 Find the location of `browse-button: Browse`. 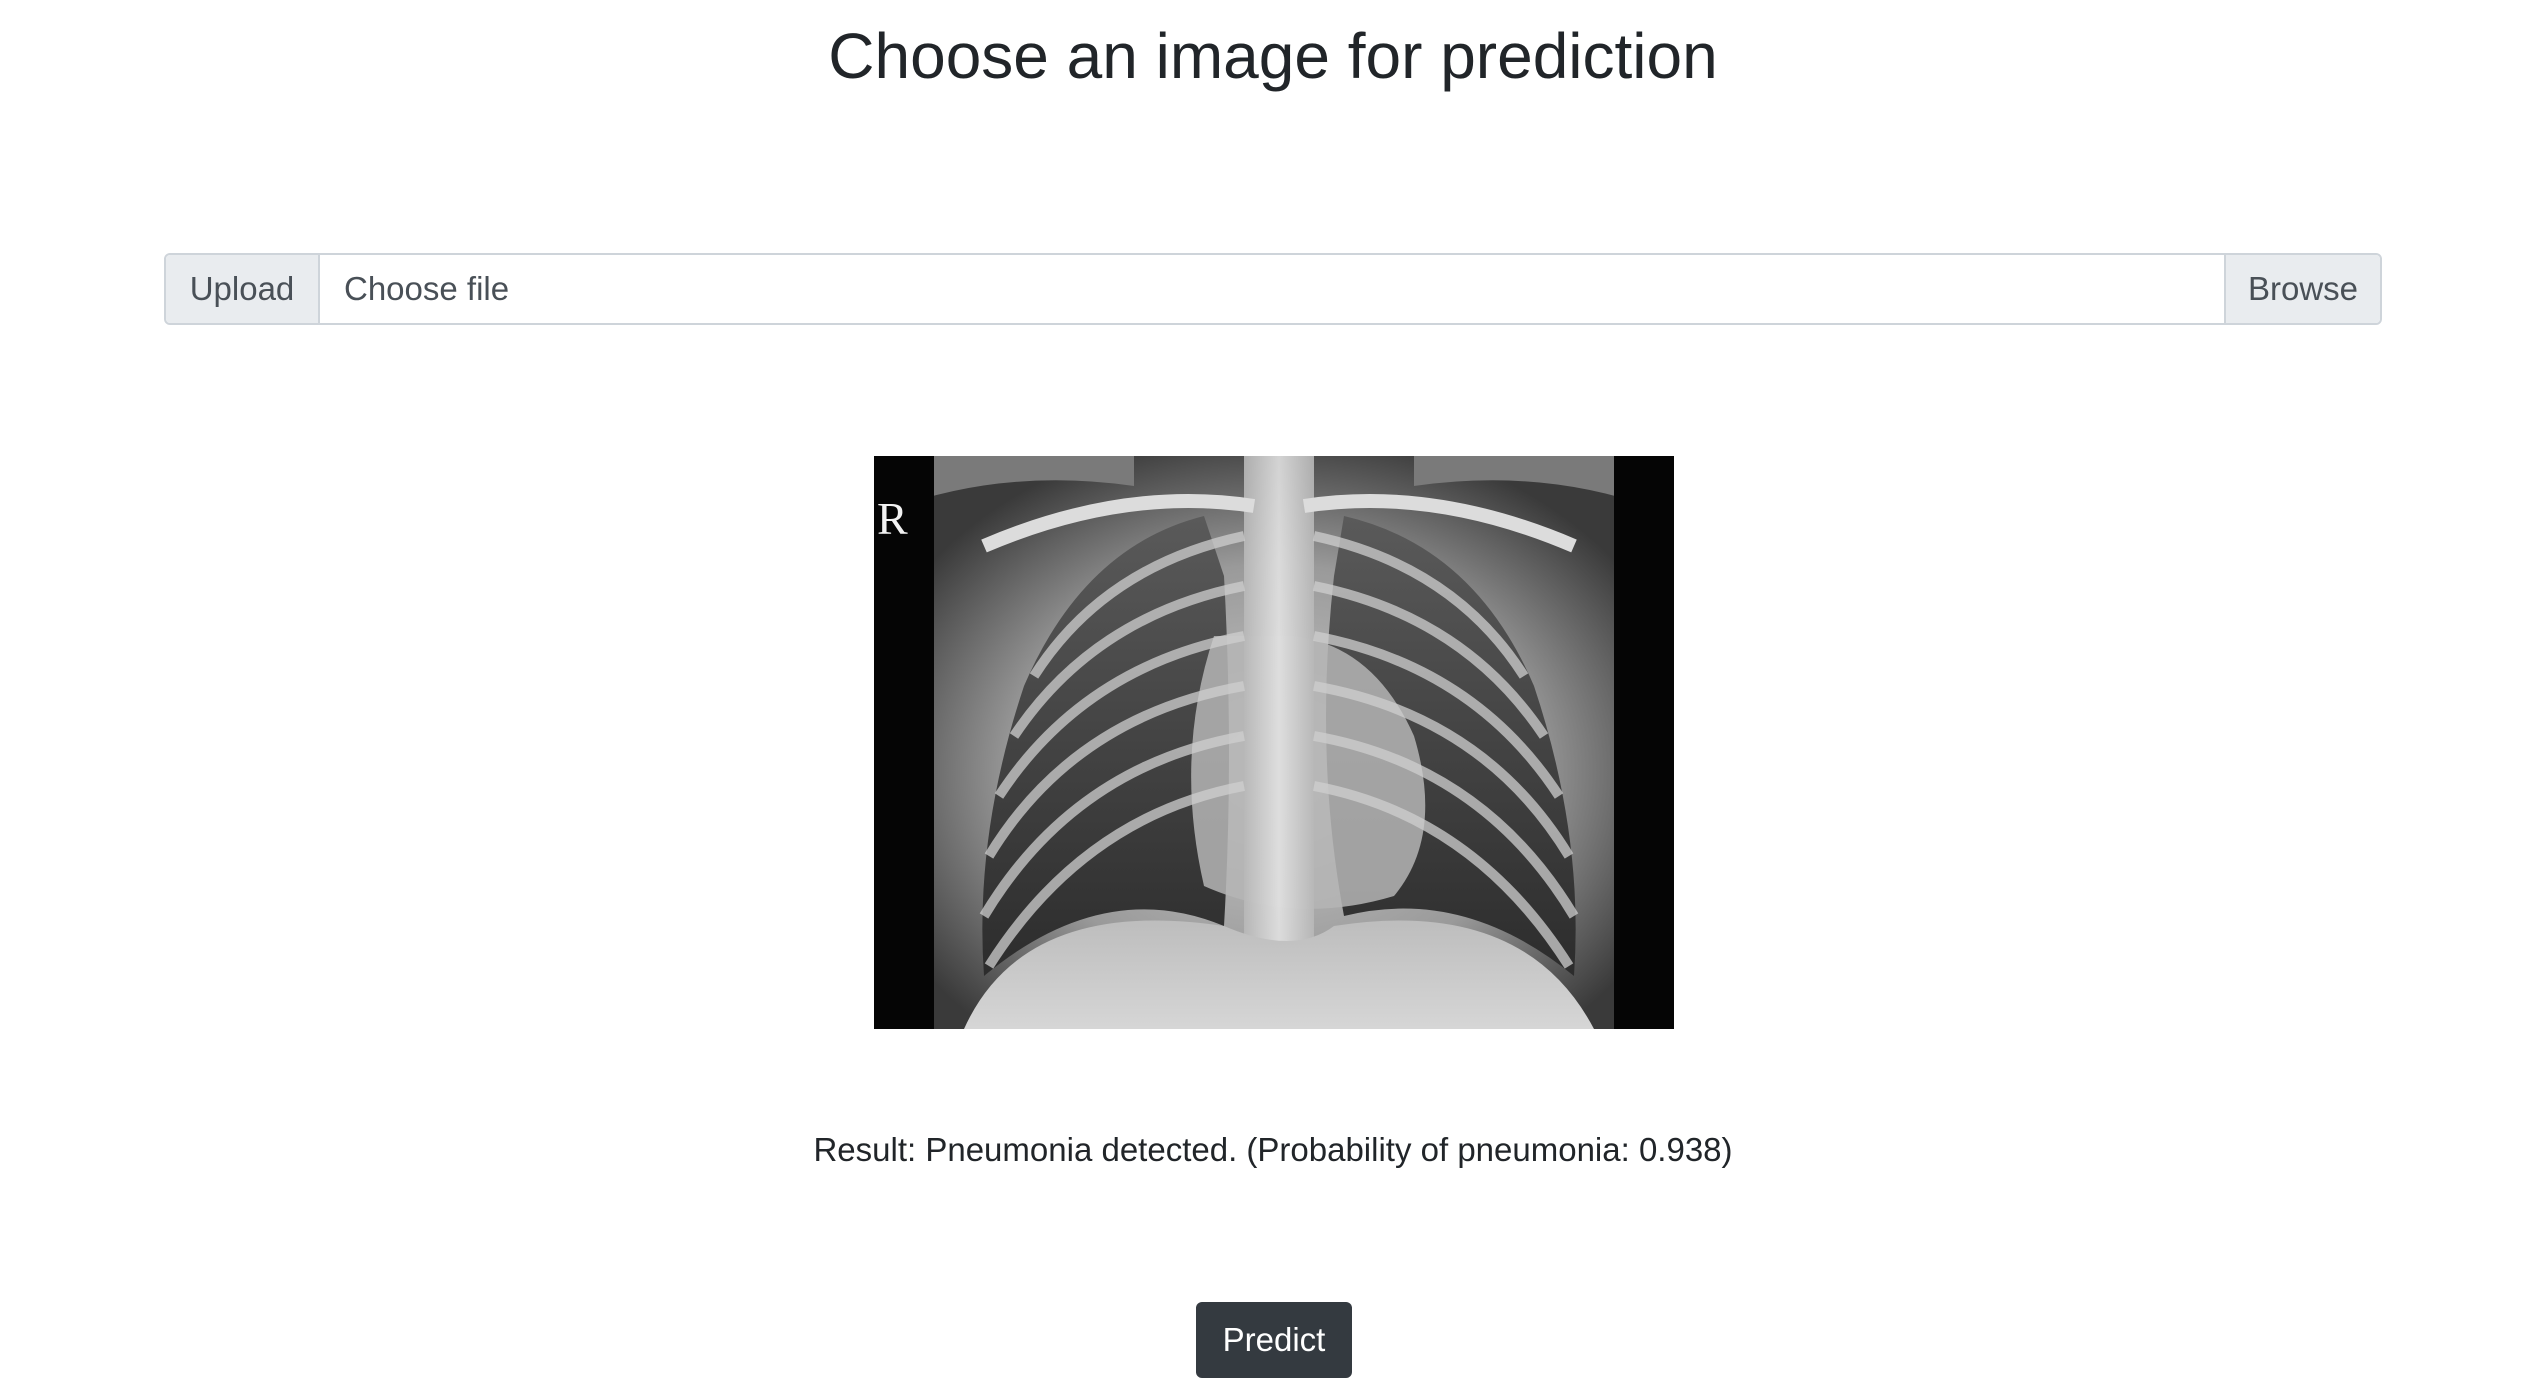

browse-button: Browse is located at coordinates (2302, 289).